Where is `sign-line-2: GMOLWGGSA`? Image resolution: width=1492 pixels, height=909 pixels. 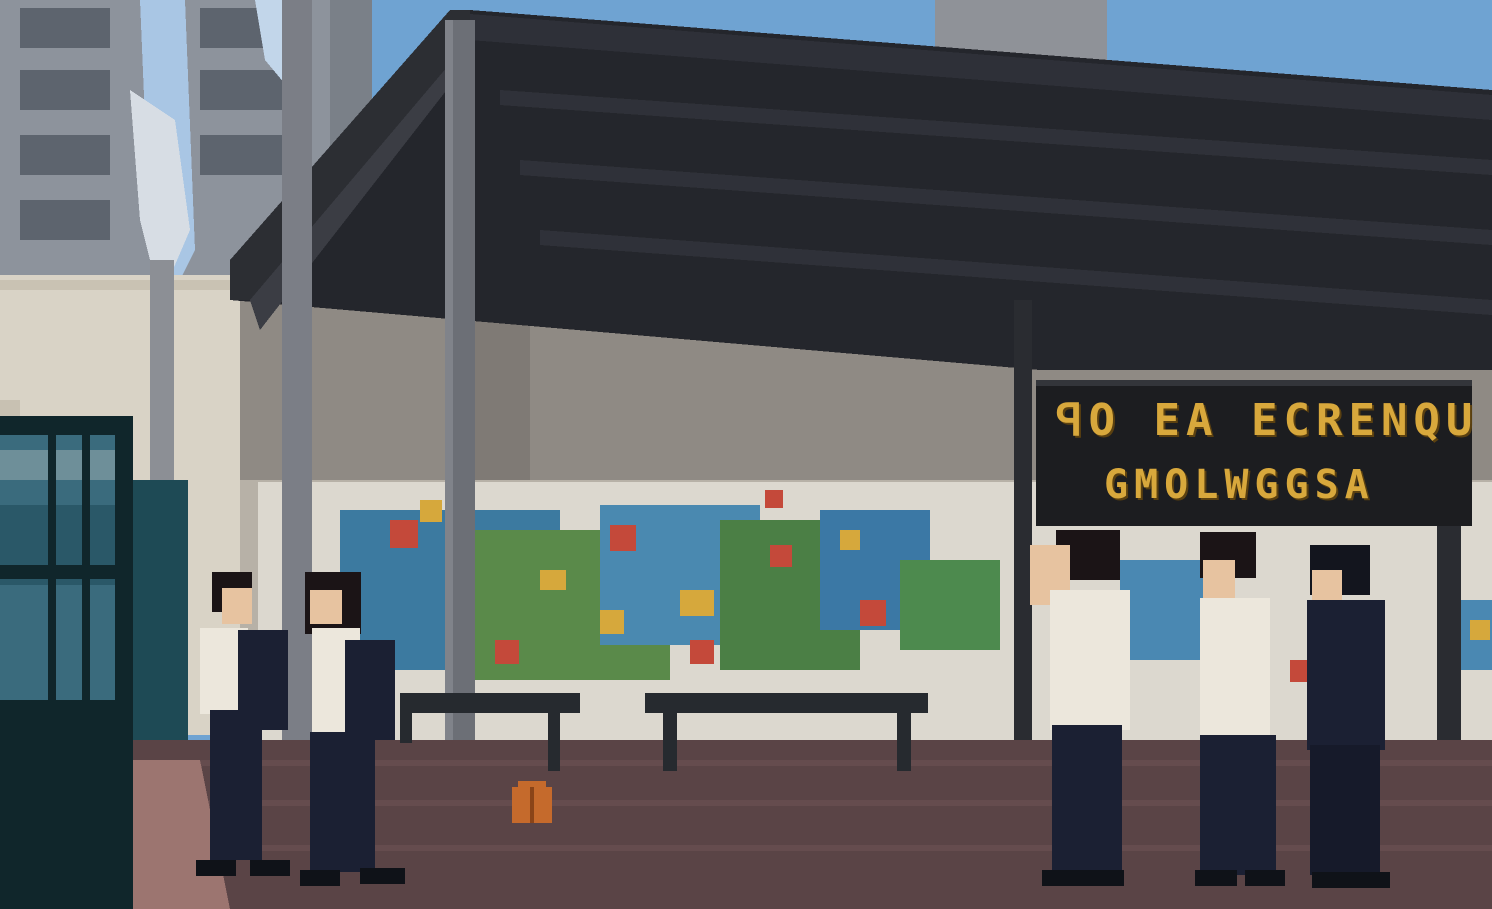 sign-line-2: GMOLWGGSA is located at coordinates (1239, 485).